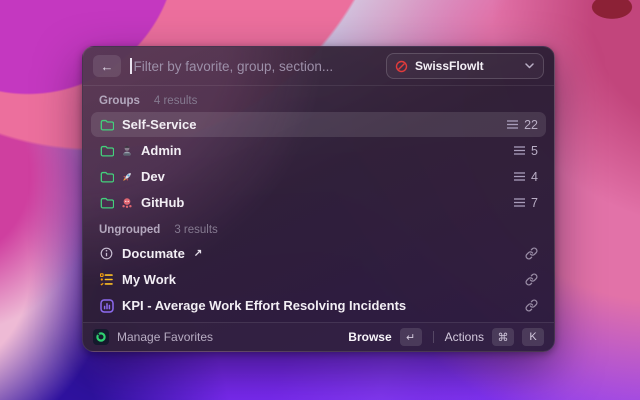 Image resolution: width=640 pixels, height=400 pixels. I want to click on footer-divider, so click(433, 337).